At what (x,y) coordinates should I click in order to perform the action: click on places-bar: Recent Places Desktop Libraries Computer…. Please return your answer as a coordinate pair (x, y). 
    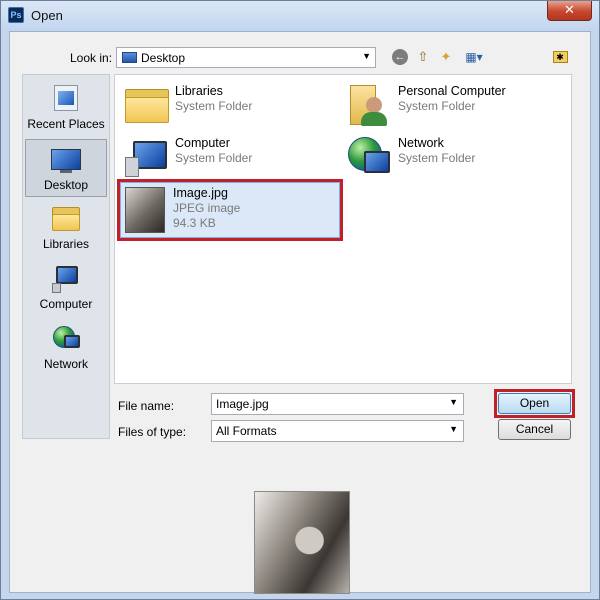
    Looking at the image, I should click on (66, 256).